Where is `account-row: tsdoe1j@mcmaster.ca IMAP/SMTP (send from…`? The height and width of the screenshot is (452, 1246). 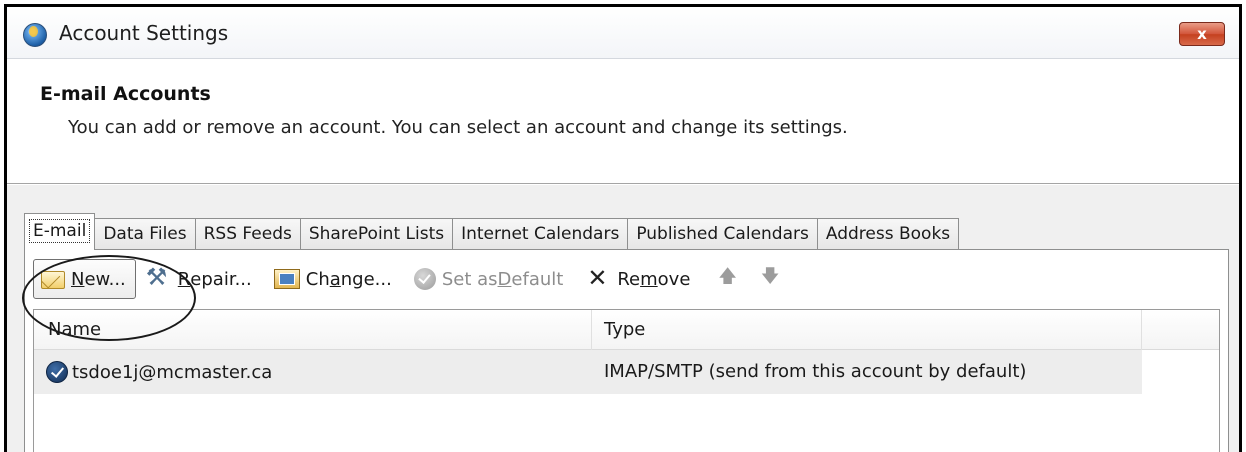 account-row: tsdoe1j@mcmaster.ca IMAP/SMTP (send from… is located at coordinates (588, 372).